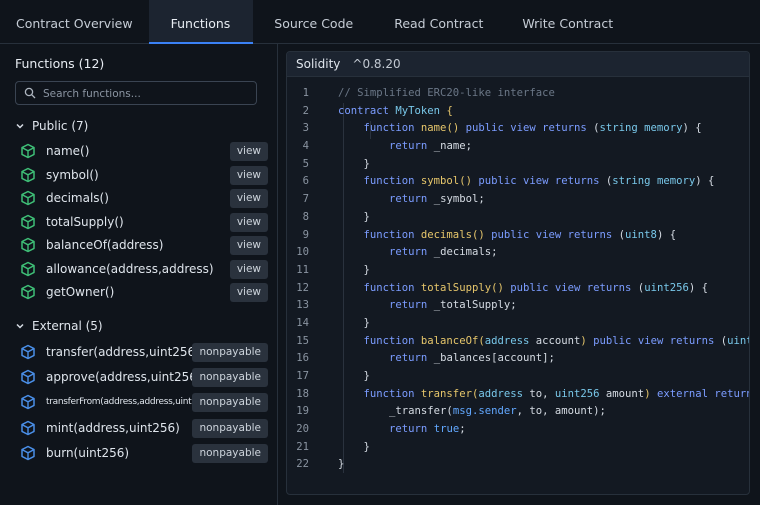 The height and width of the screenshot is (505, 760). Describe the element at coordinates (305, 128) in the screenshot. I see `line-number: 3` at that location.